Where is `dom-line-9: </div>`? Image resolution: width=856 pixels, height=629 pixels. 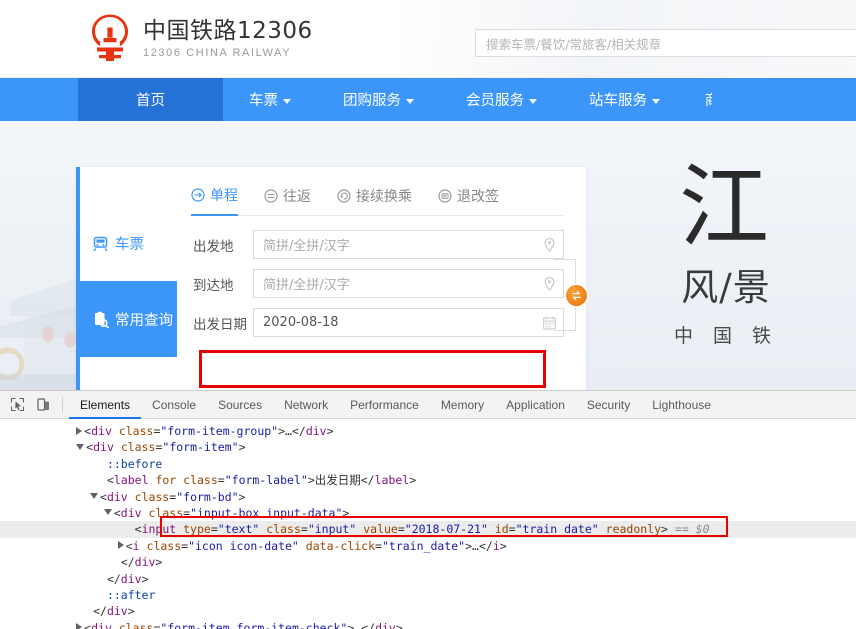 dom-line-9: </div> is located at coordinates (428, 579).